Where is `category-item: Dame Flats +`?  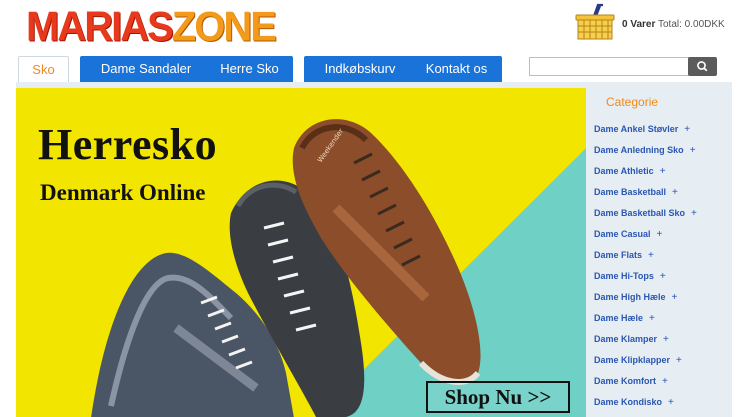 category-item: Dame Flats + is located at coordinates (645, 258).